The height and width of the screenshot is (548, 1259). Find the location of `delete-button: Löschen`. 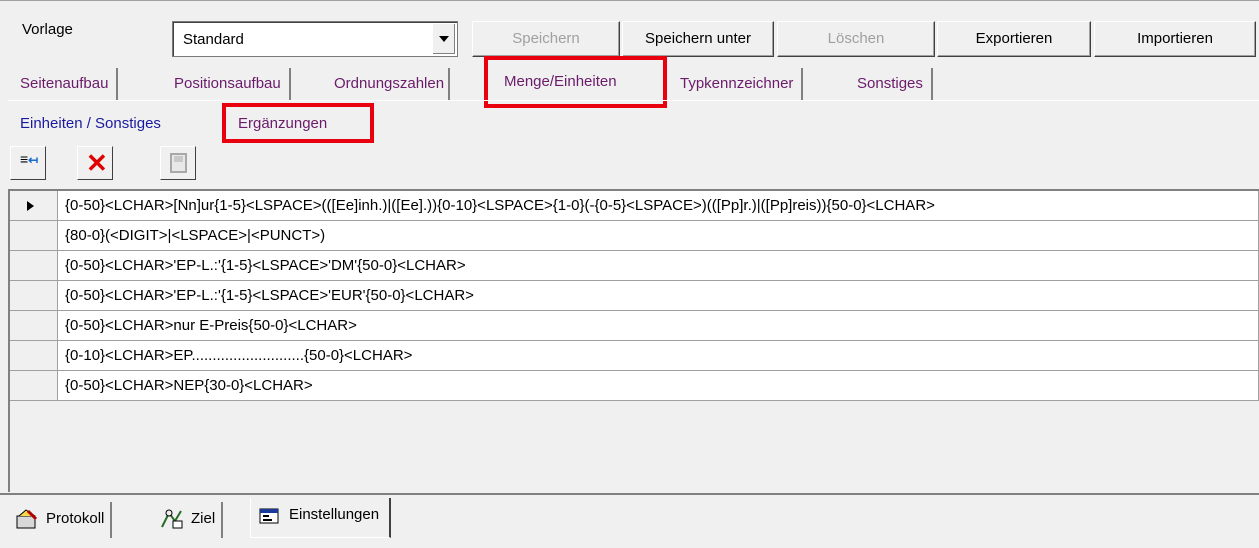

delete-button: Löschen is located at coordinates (856, 39).